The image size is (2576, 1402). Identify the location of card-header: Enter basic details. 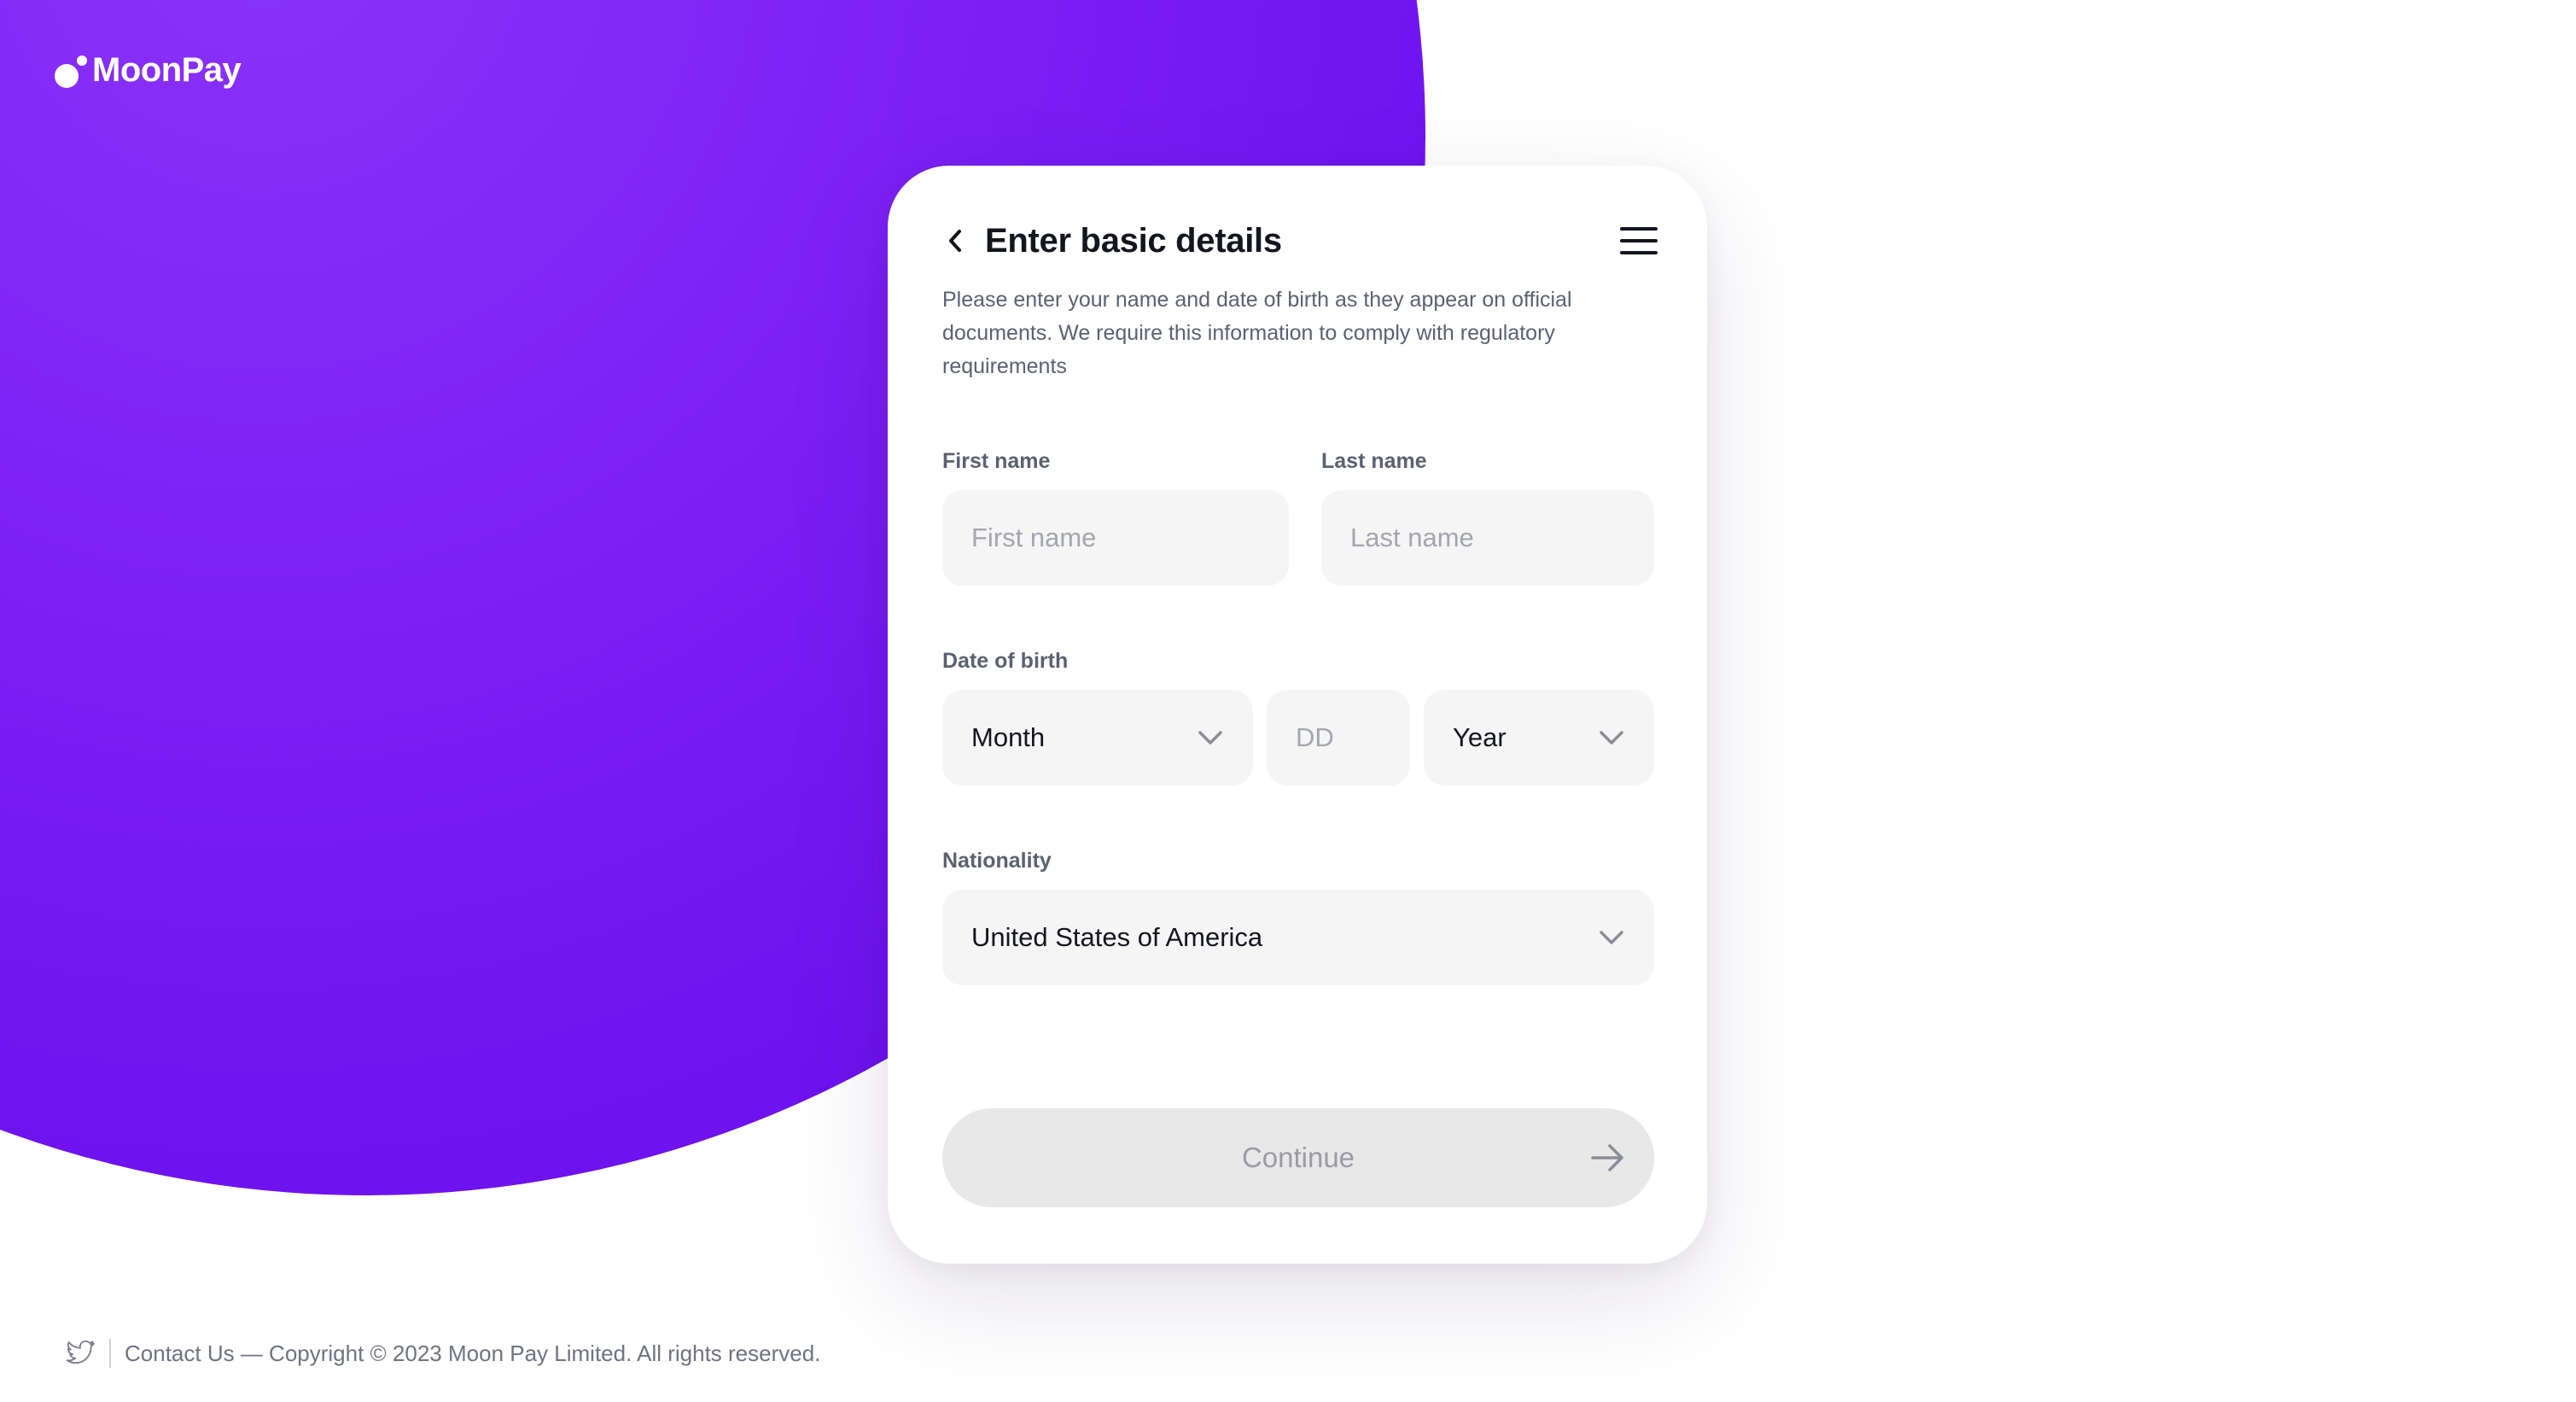
(1297, 241).